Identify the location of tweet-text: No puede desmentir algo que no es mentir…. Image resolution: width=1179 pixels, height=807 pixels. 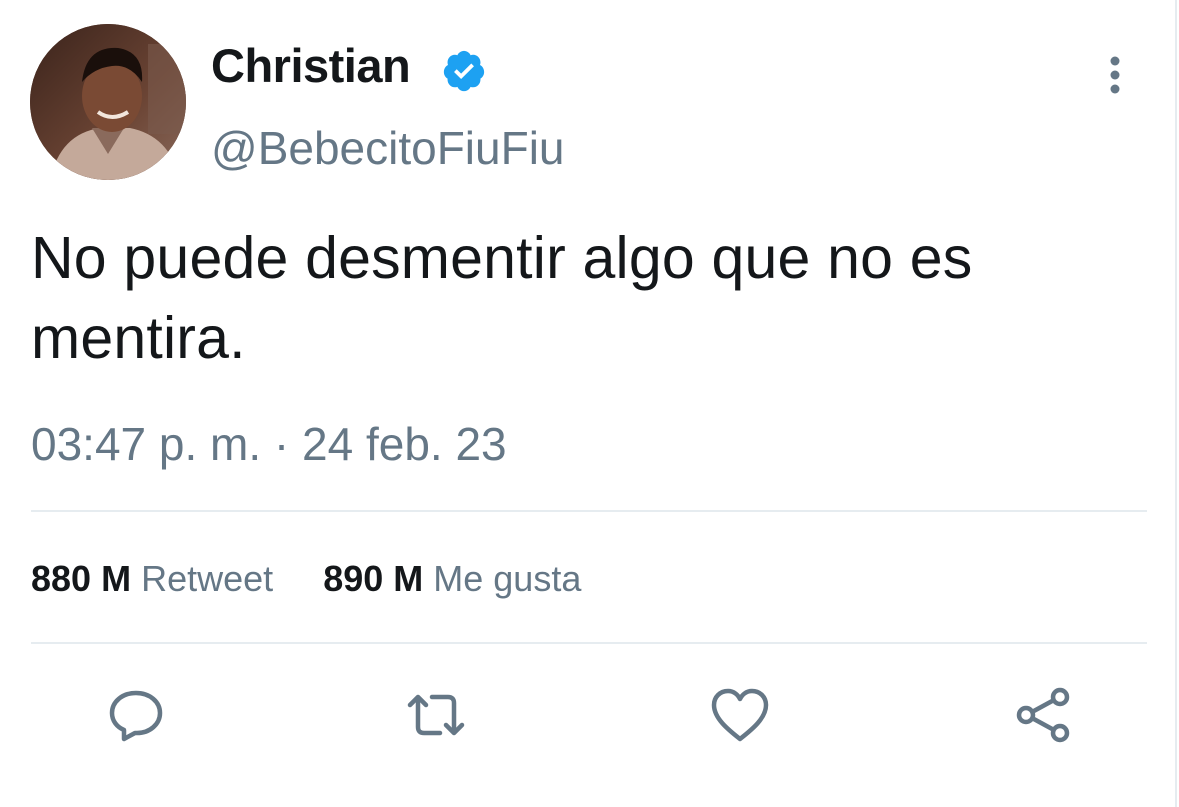
(502, 298).